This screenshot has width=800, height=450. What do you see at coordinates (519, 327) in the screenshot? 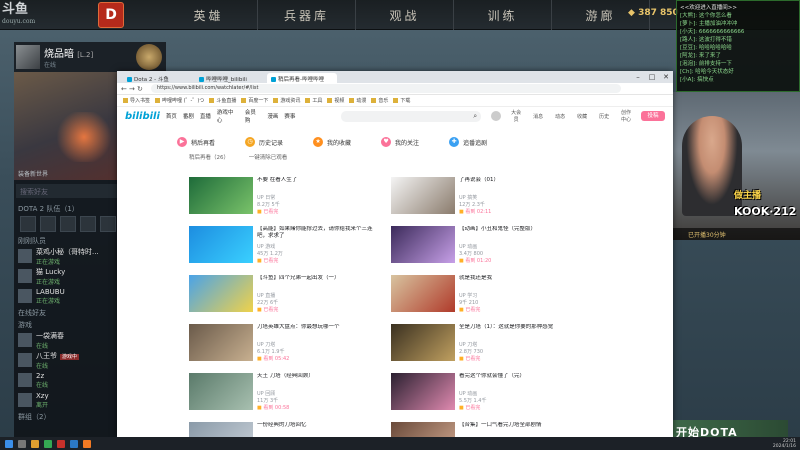
I see `video-title: 全是刀塔（1）：这就是你要的那种感觉` at bounding box center [519, 327].